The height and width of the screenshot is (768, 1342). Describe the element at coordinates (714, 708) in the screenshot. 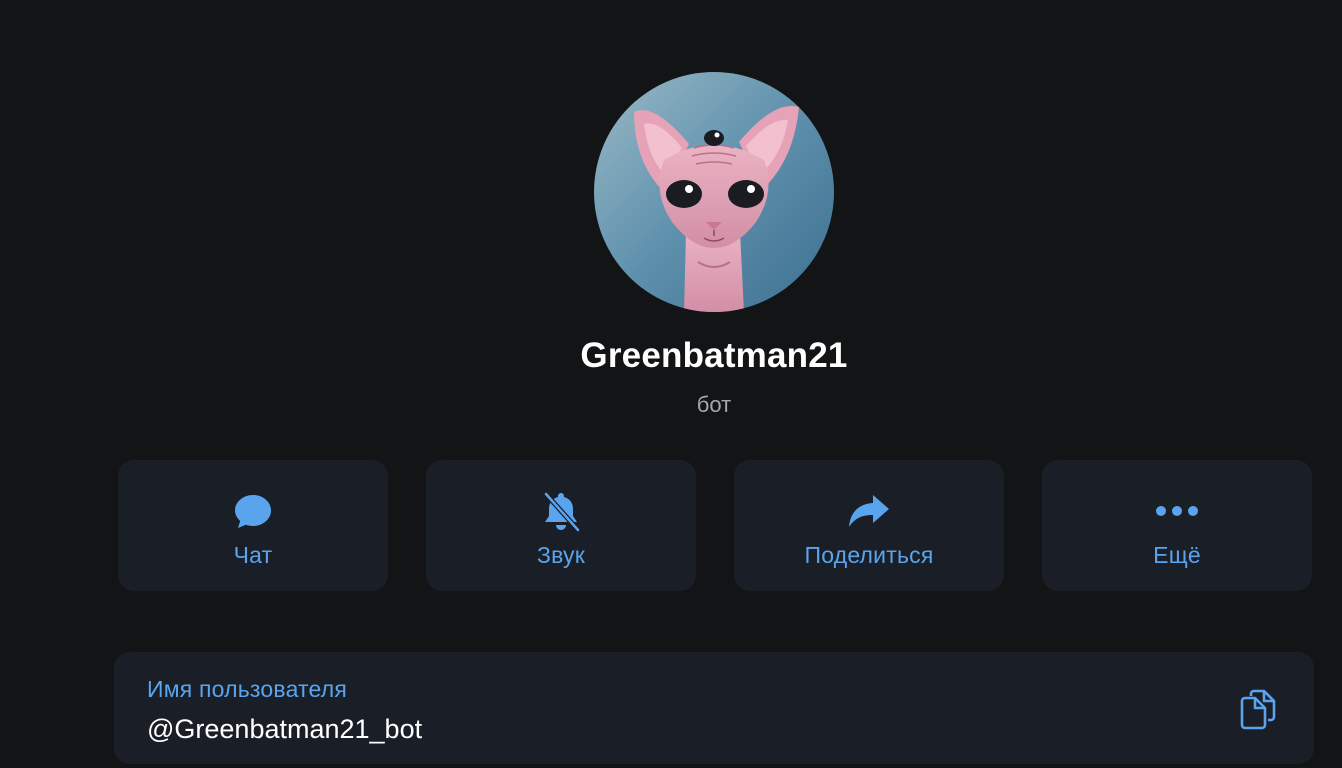

I see `username-card: Имя пользователя @Greenbatman21_bot` at that location.